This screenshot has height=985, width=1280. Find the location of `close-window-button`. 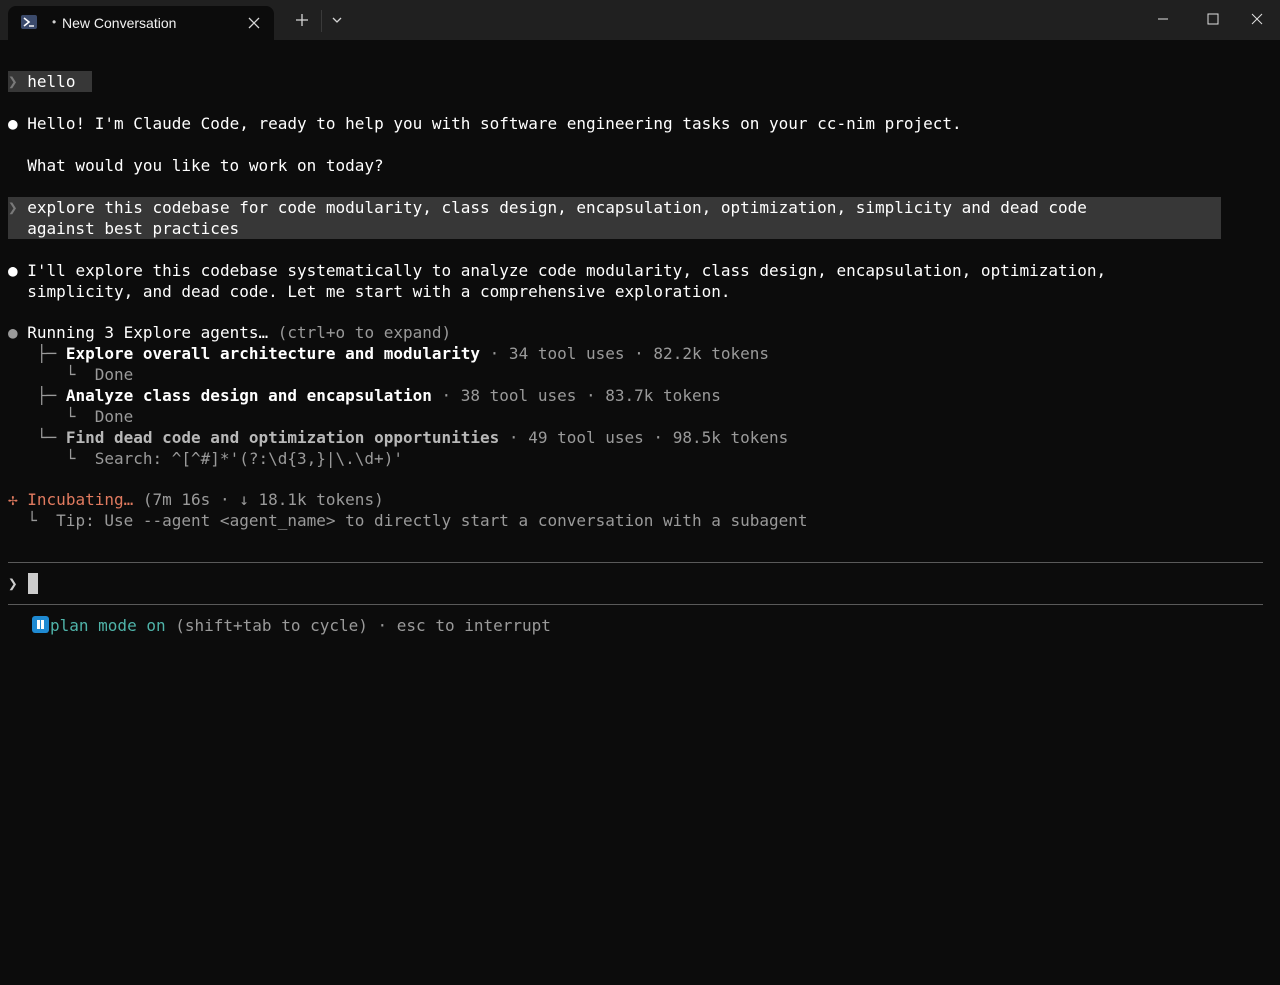

close-window-button is located at coordinates (1257, 20).